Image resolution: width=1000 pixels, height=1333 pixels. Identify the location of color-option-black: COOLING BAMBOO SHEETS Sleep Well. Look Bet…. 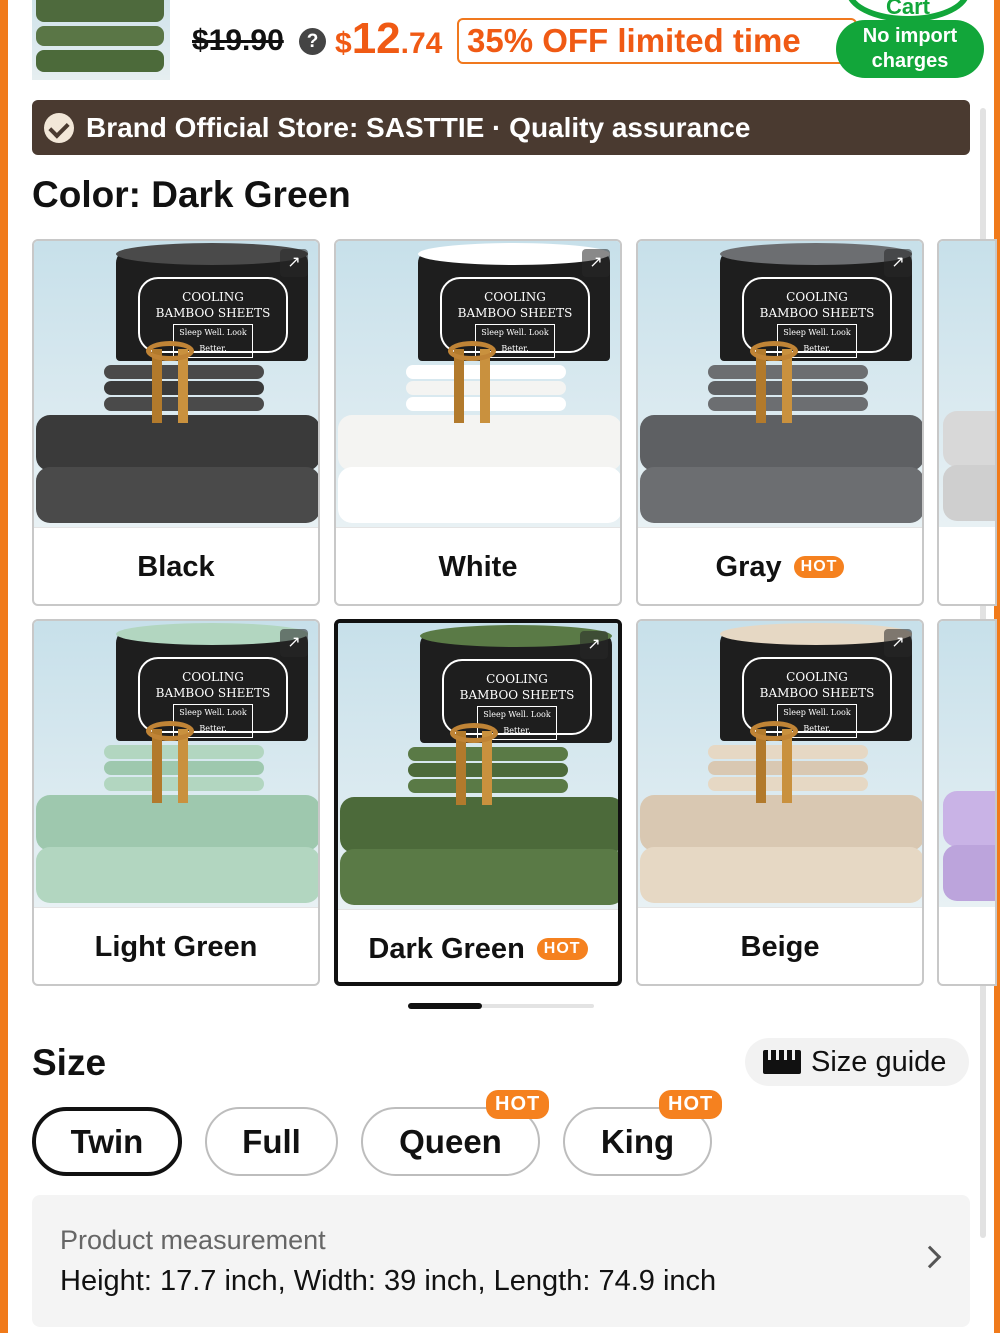
(176, 422).